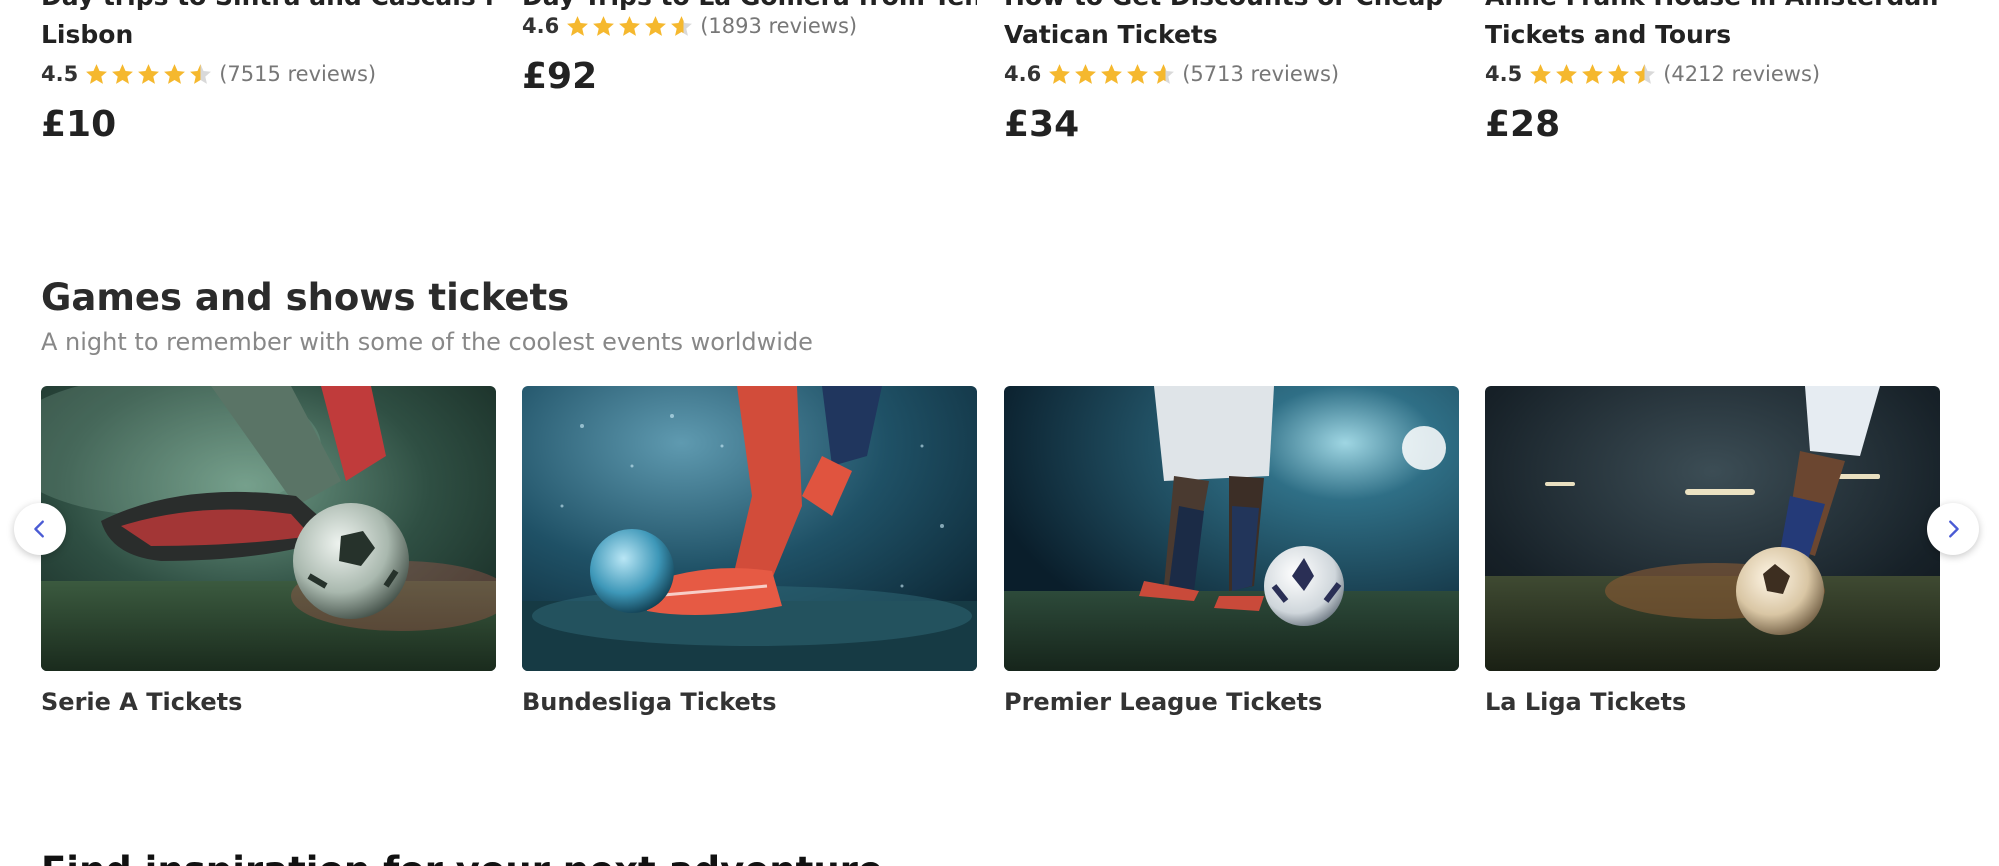 The width and height of the screenshot is (1999, 866). Describe the element at coordinates (268, 35) in the screenshot. I see `tour-card-title-line2: Lisbon` at that location.